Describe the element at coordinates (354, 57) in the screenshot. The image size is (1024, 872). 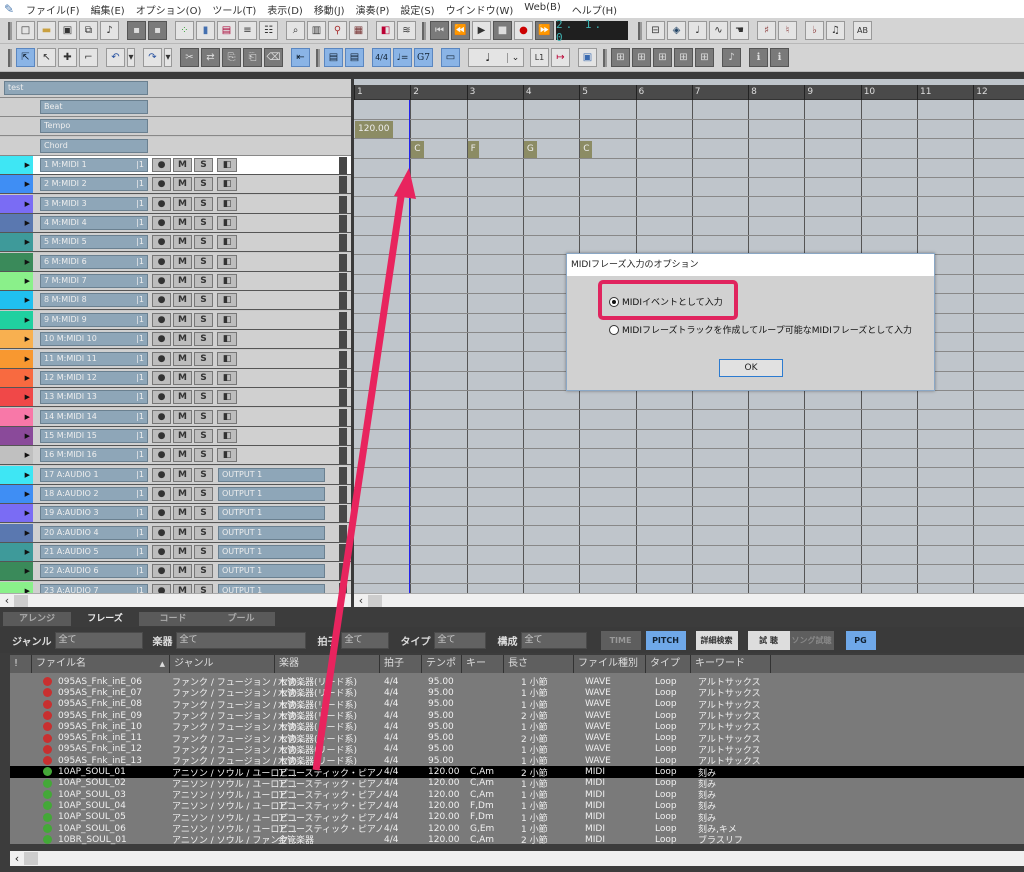
I see `track-toggle2-icon: ▤` at that location.